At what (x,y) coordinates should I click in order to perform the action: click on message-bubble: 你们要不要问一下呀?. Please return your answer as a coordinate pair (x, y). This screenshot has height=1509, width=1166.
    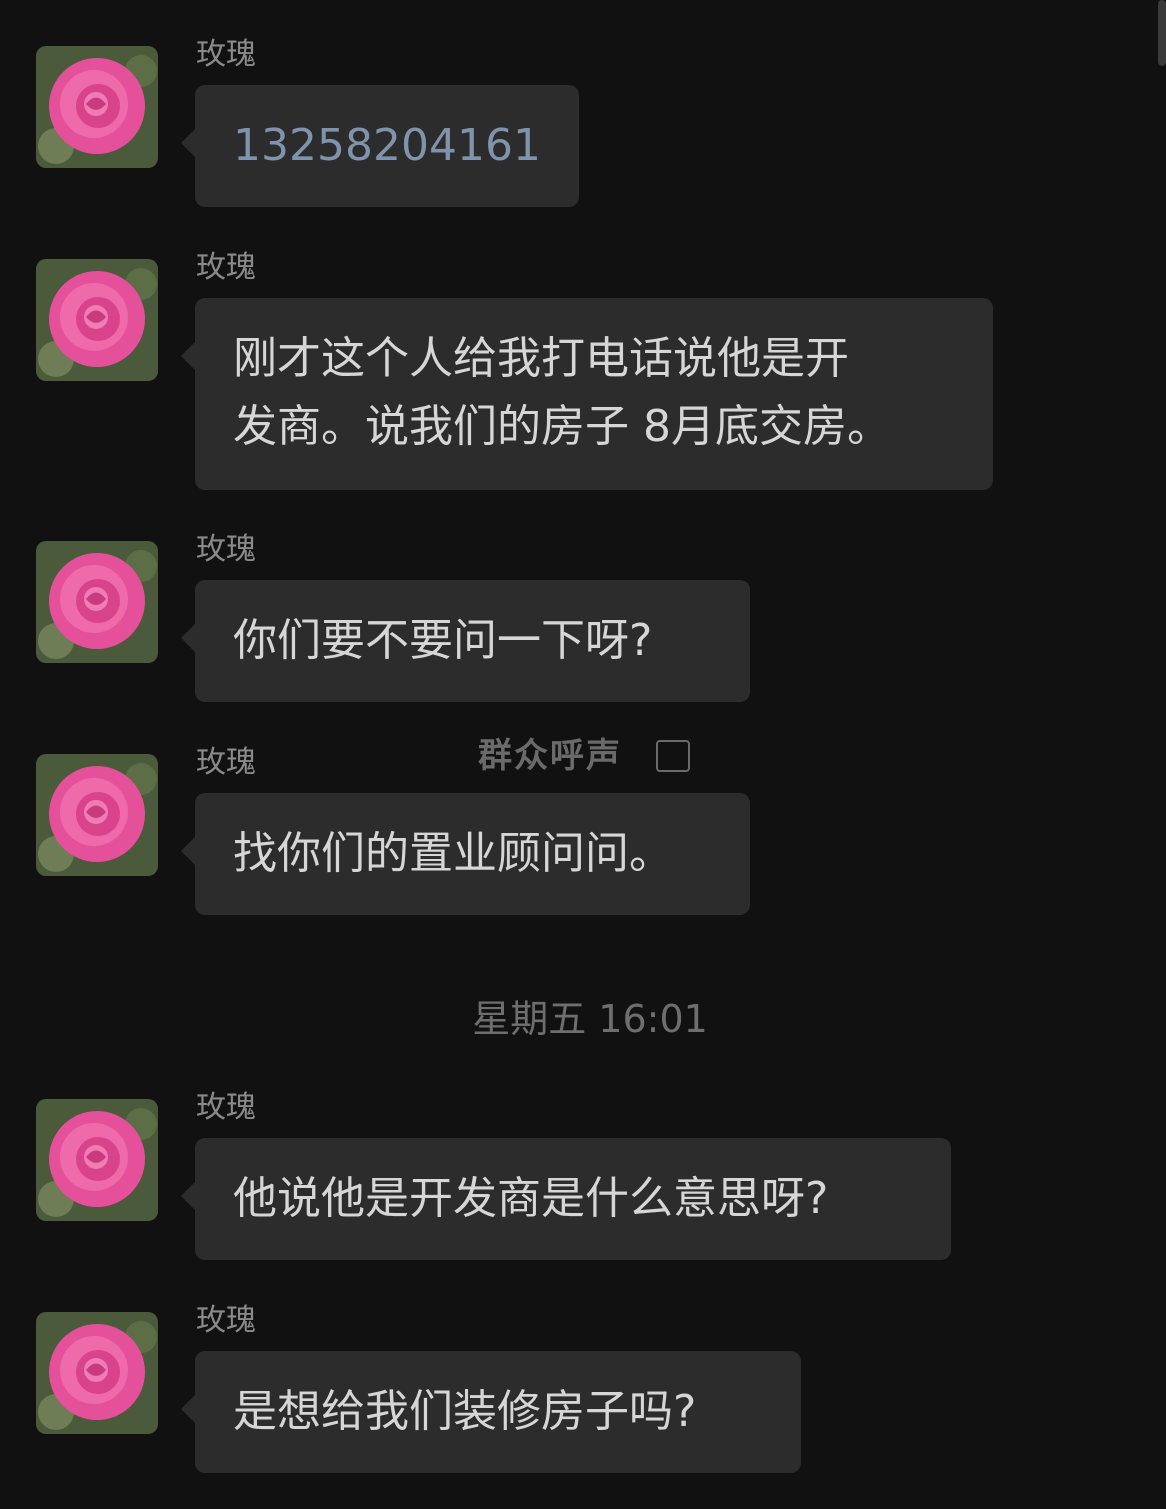
    Looking at the image, I should click on (465, 641).